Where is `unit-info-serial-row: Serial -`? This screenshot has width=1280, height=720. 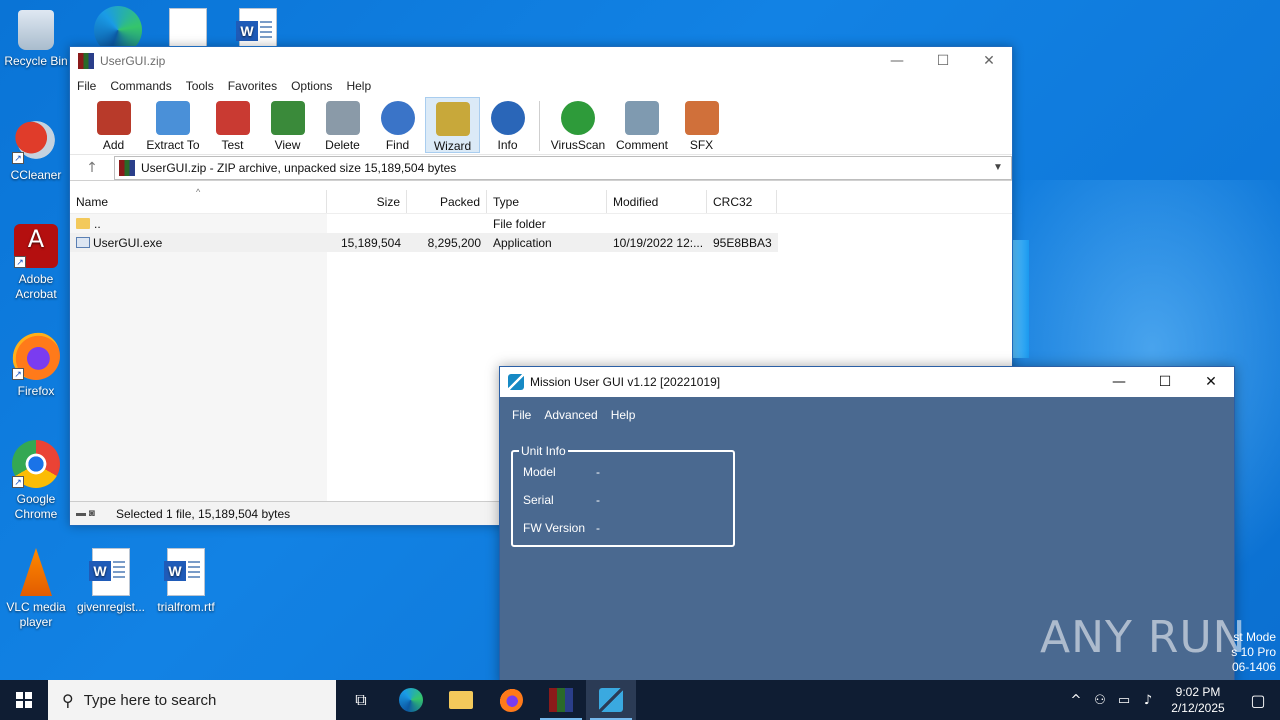
unit-info-serial-row: Serial - is located at coordinates (561, 500).